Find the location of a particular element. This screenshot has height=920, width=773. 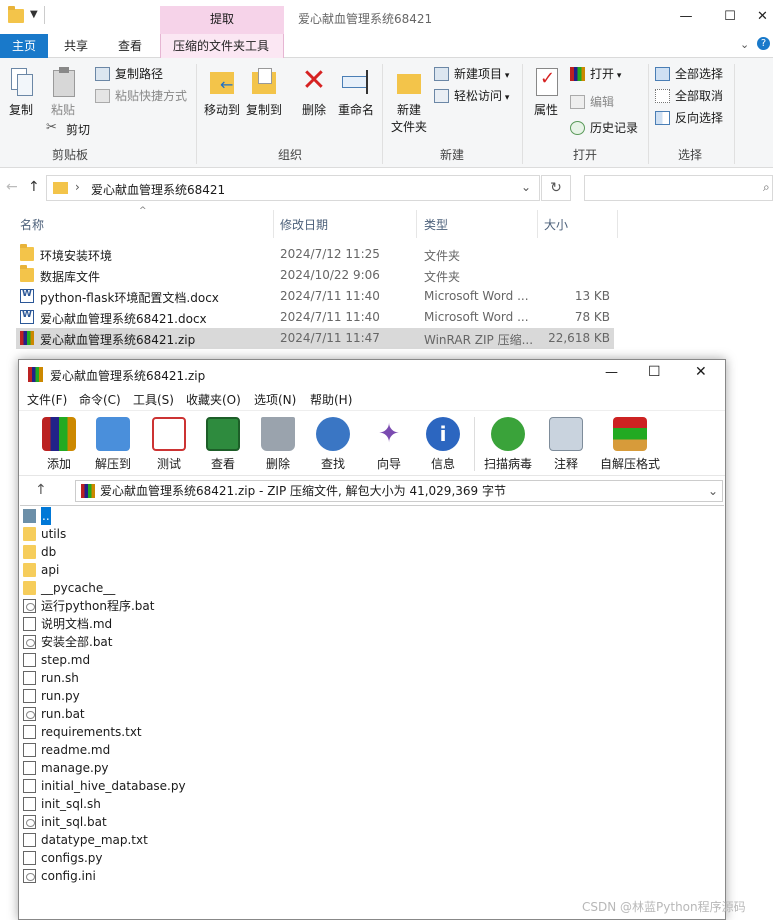

rename-icon is located at coordinates (356, 82).